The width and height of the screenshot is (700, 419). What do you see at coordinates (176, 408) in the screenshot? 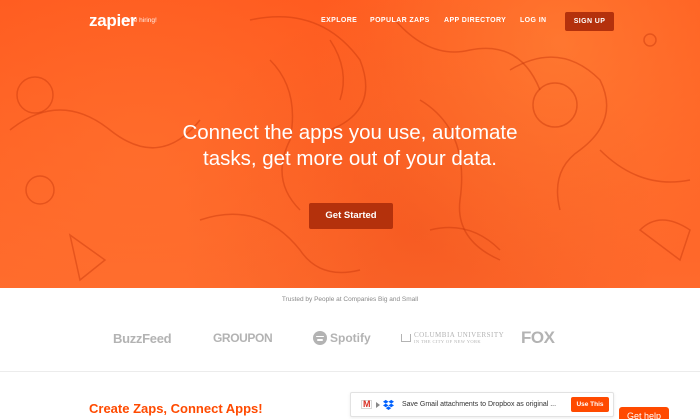
I see `create-zaps-heading: Create Zaps, Connect Apps!` at bounding box center [176, 408].